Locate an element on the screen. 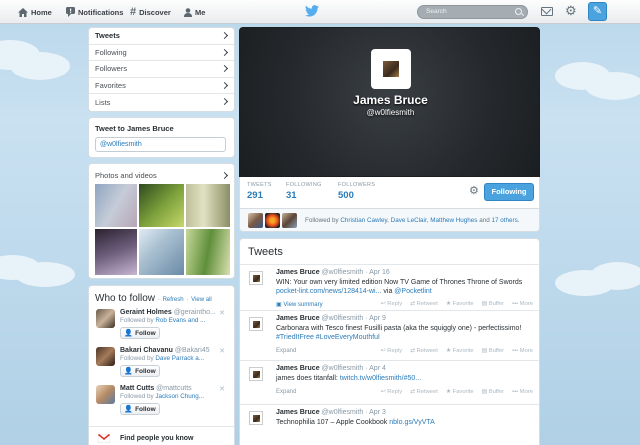  follow-button-label: Follow is located at coordinates (145, 333).